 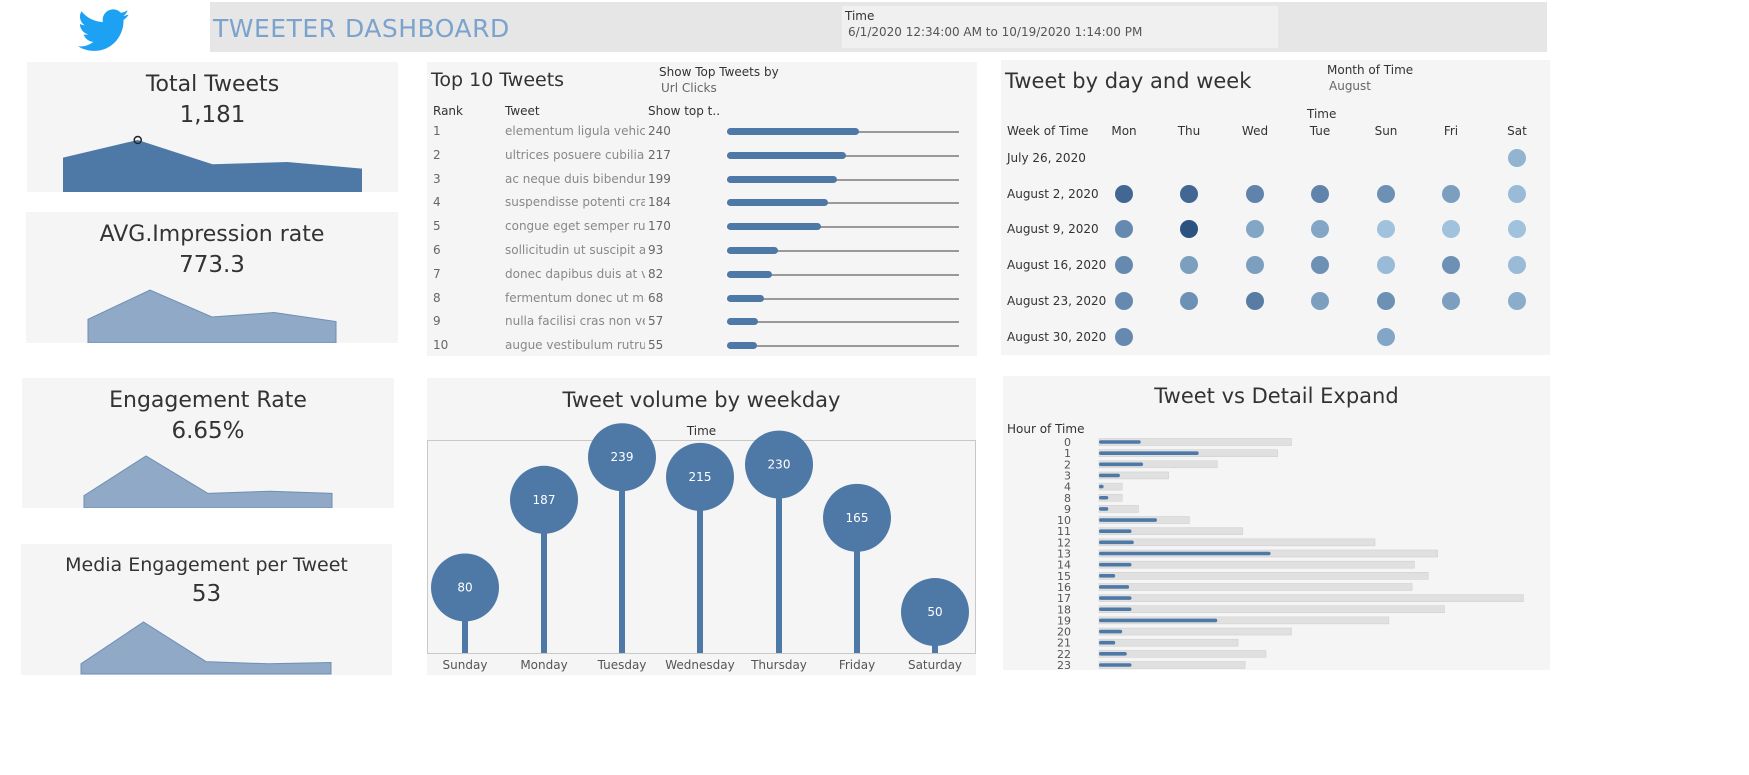 What do you see at coordinates (656, 321) in the screenshot?
I see `value-cell: 57` at bounding box center [656, 321].